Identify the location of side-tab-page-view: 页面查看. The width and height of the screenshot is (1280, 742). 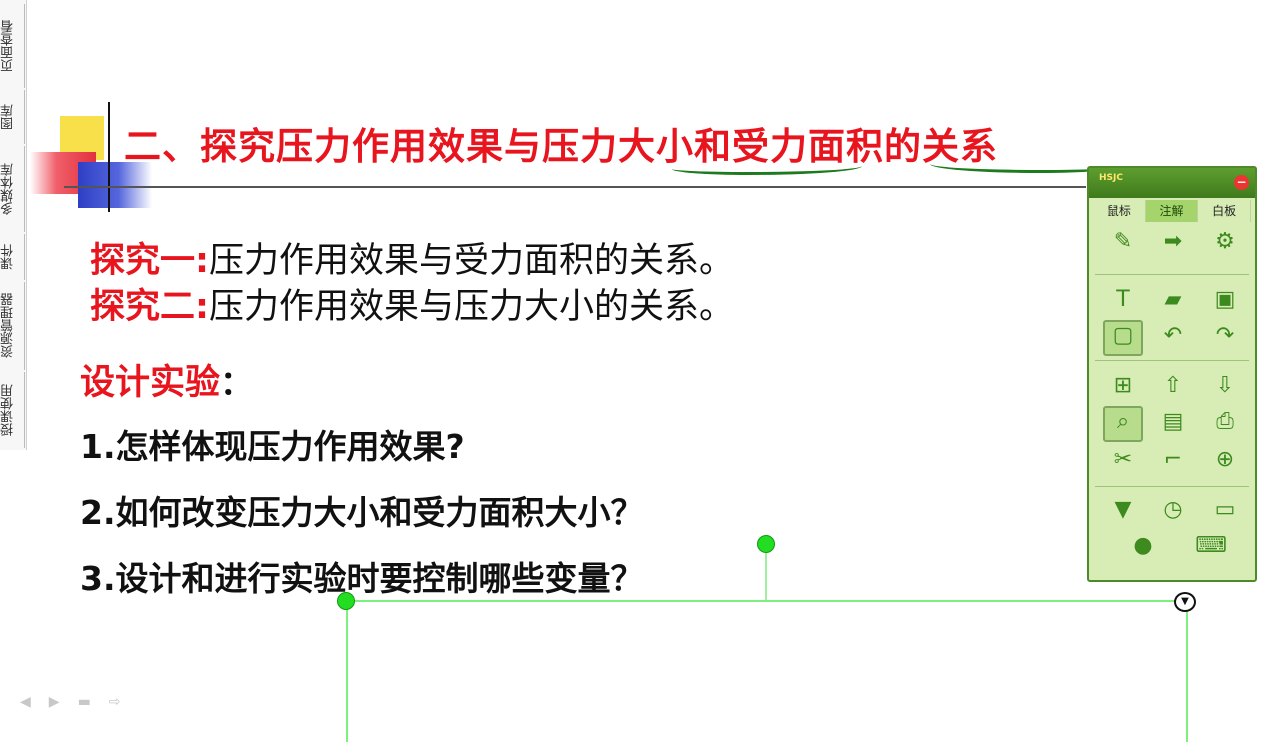
(13, 46).